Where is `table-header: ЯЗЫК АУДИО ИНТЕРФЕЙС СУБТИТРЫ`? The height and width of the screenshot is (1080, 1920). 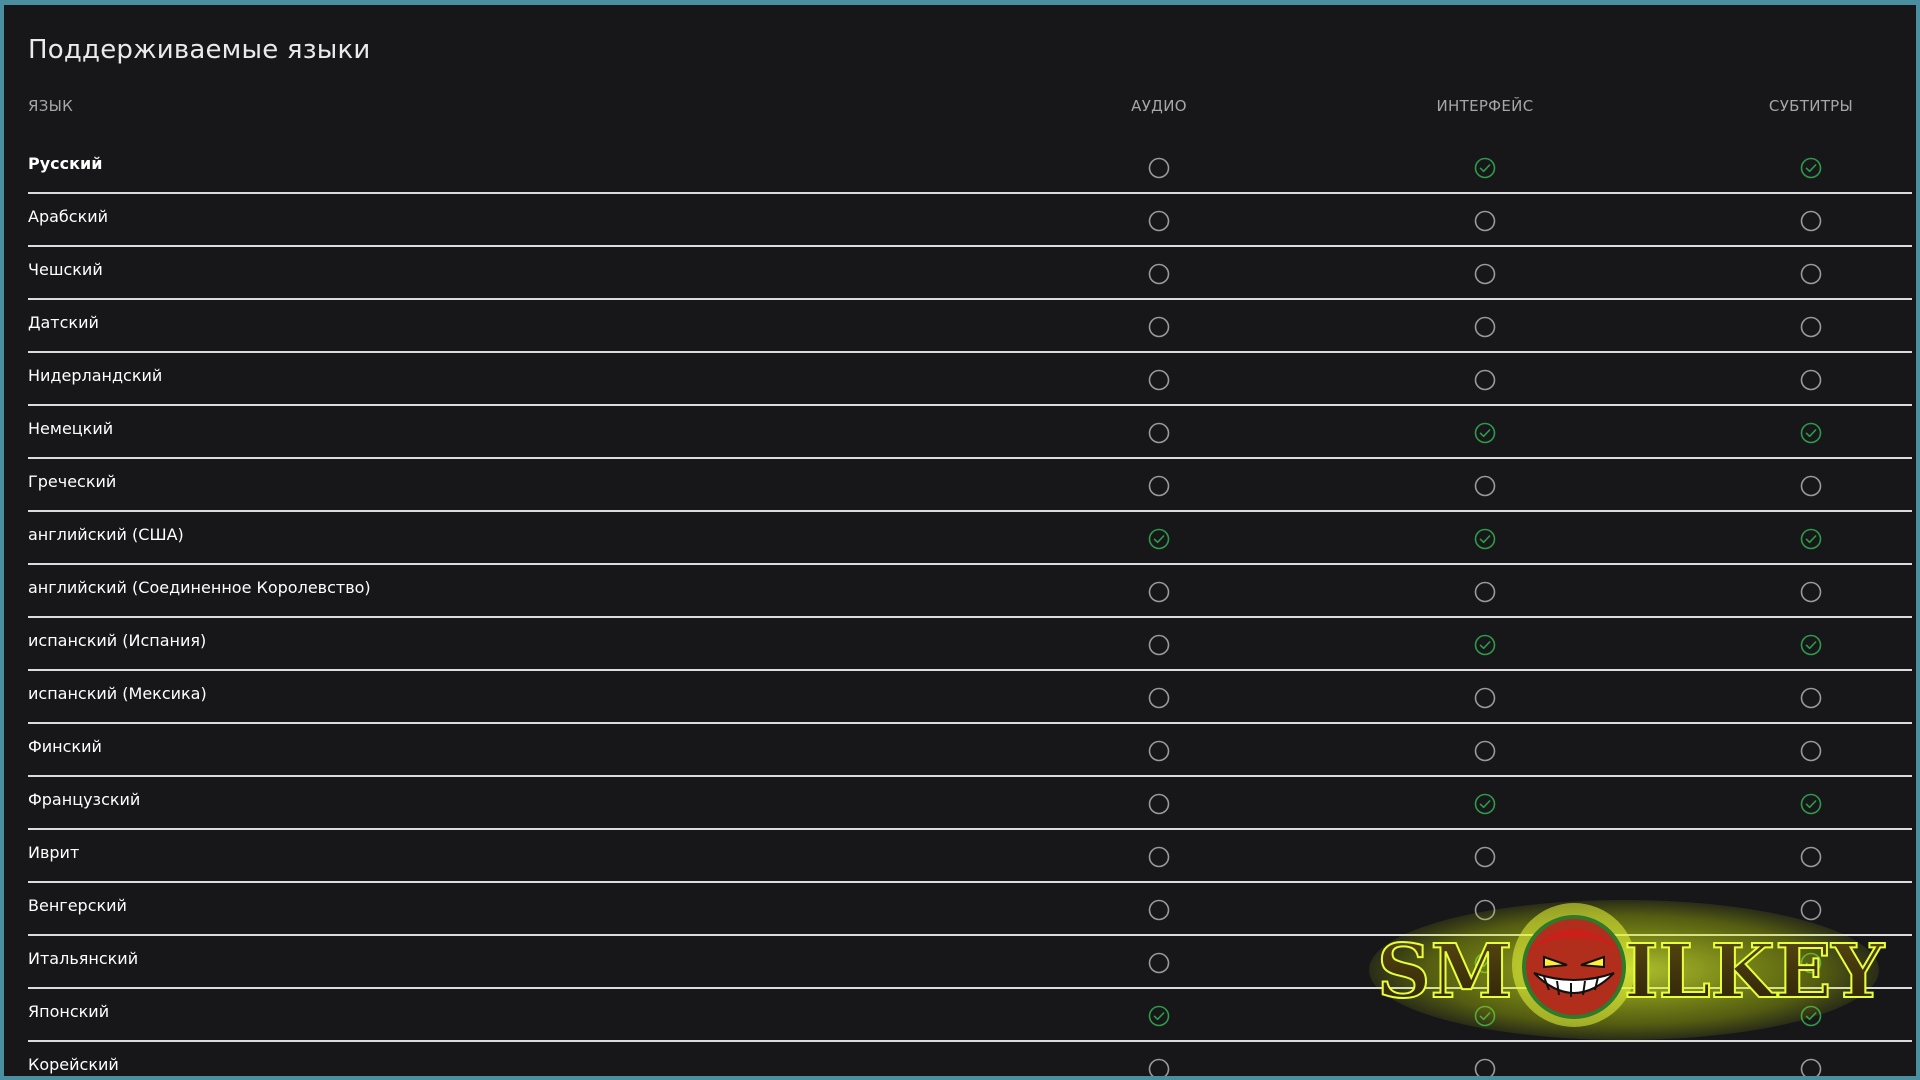
table-header: ЯЗЫК АУДИО ИНТЕРФЕЙС СУБТИТРЫ is located at coordinates (960, 109).